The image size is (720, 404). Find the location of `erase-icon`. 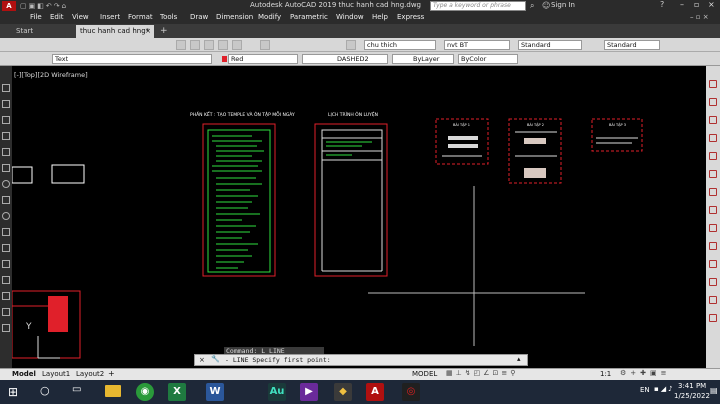

erase-icon is located at coordinates (713, 84).